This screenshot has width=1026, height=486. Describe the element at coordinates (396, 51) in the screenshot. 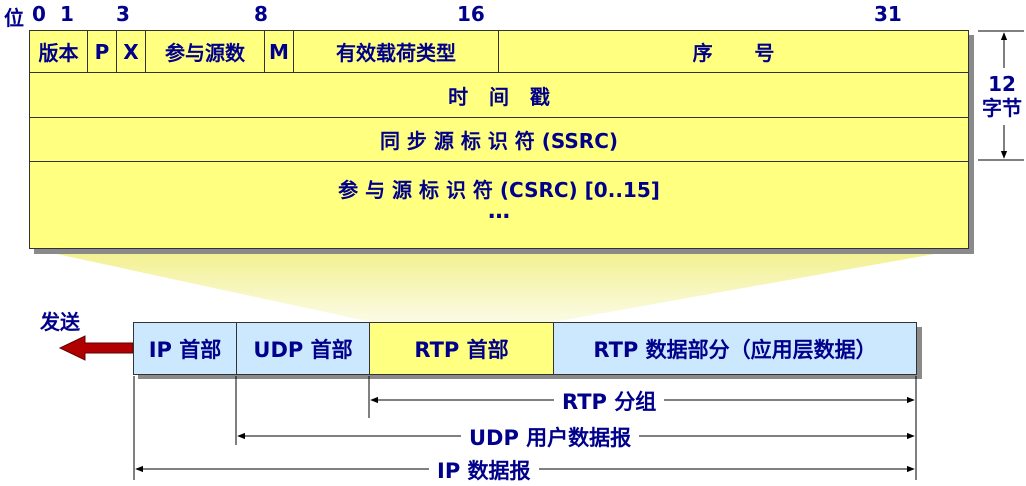

I see `payload-type-field: 有效载荷类型` at that location.